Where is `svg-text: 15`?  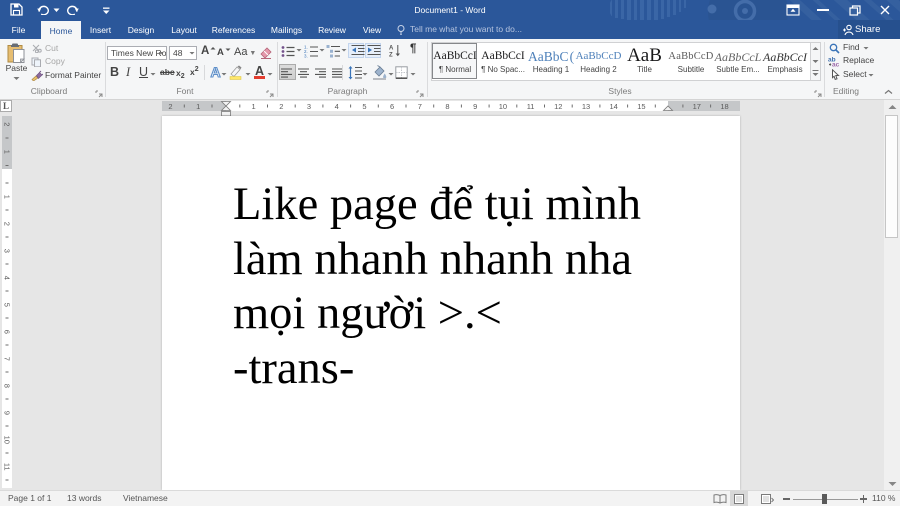
svg-text: 15 is located at coordinates (641, 106).